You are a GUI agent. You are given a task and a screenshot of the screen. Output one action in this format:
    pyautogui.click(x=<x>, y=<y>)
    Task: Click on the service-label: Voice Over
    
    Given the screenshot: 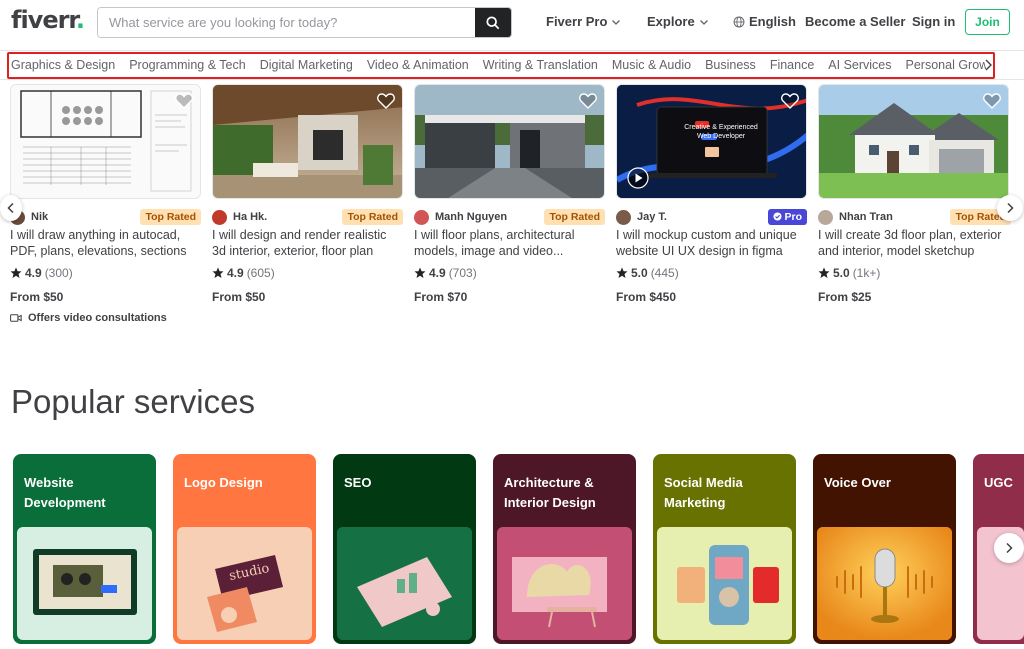 What is the action you would take?
    pyautogui.click(x=857, y=482)
    